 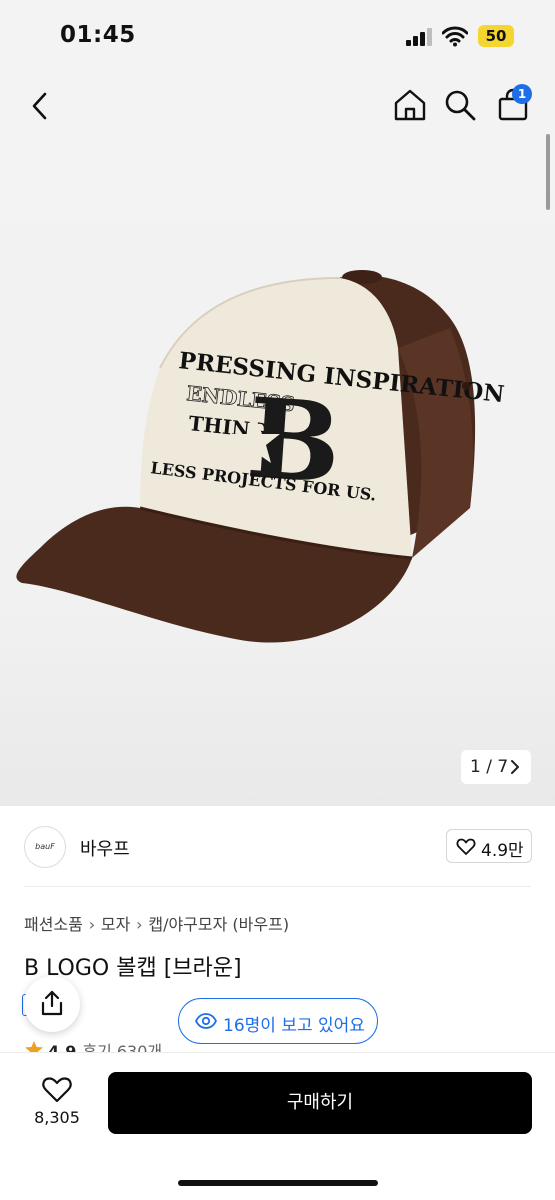 What do you see at coordinates (277, 886) in the screenshot?
I see `divider` at bounding box center [277, 886].